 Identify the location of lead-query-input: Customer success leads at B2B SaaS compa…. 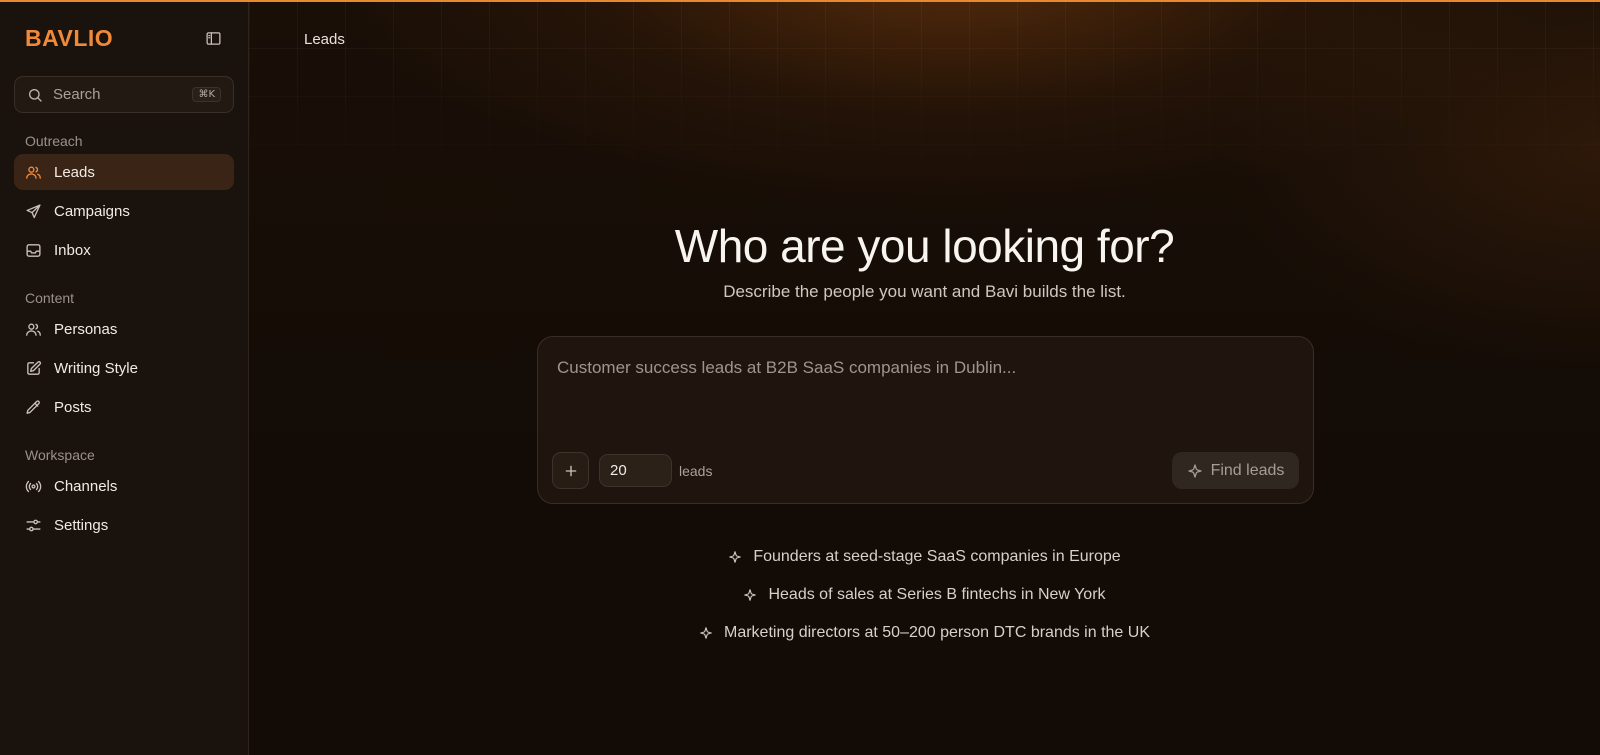
(925, 368).